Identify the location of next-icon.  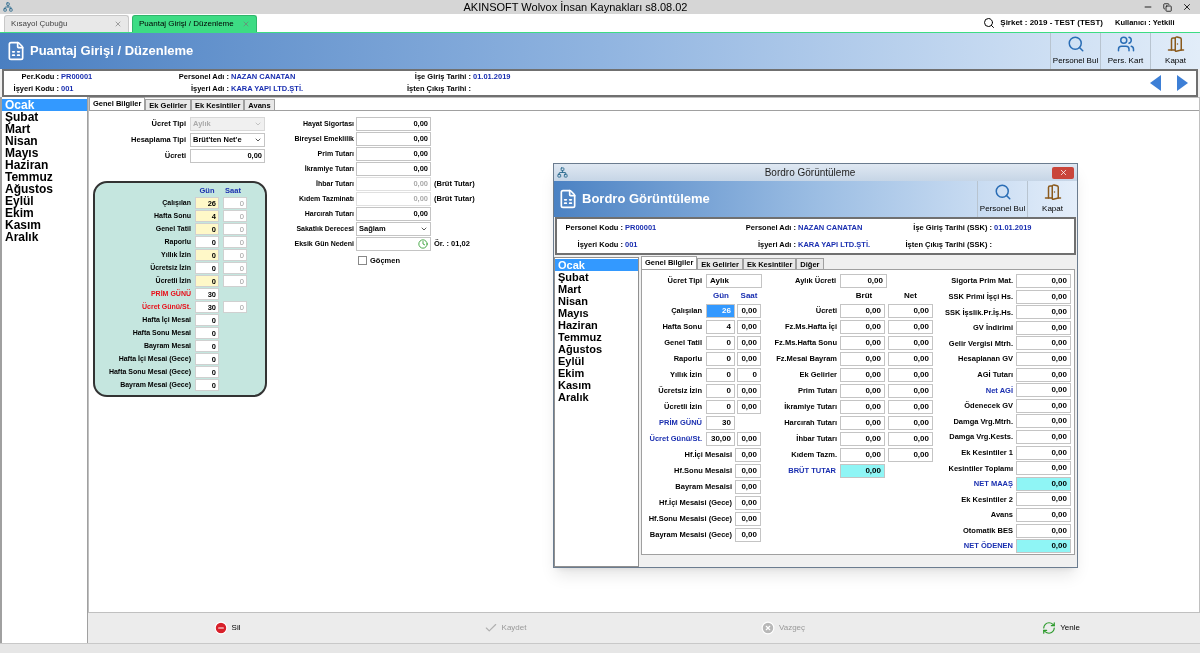
(1182, 83).